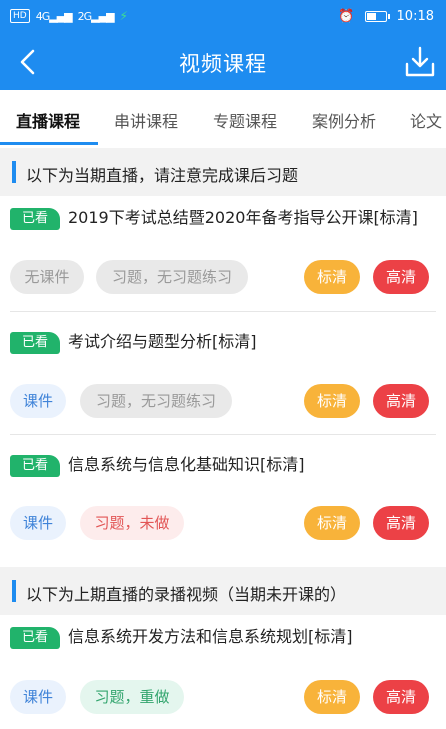 The image size is (446, 729). I want to click on section-header-previous: 以下为上期直播的录播视频（当期未开课的）, so click(223, 591).